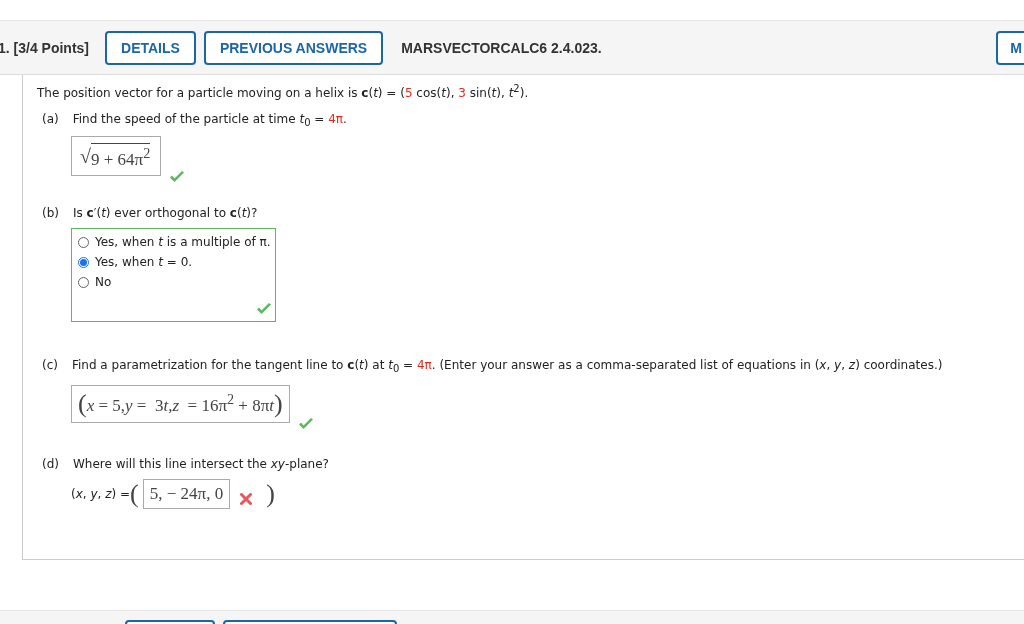 The image size is (1024, 624). Describe the element at coordinates (165, 213) in the screenshot. I see `part-question: Is c′(t) ever orthogonal to c(t)?` at that location.